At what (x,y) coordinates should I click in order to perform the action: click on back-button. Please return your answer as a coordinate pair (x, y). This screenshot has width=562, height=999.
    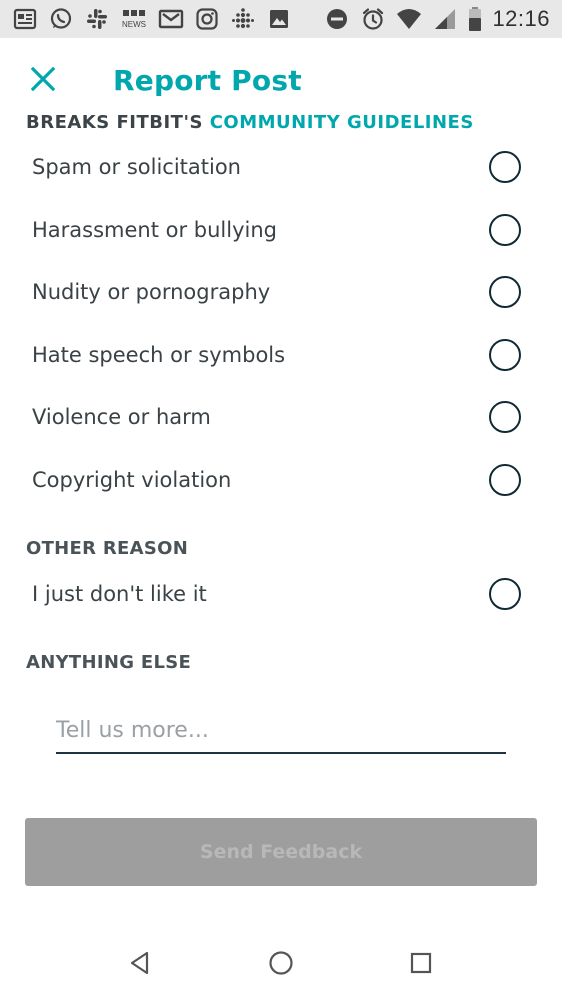
    Looking at the image, I should click on (140, 963).